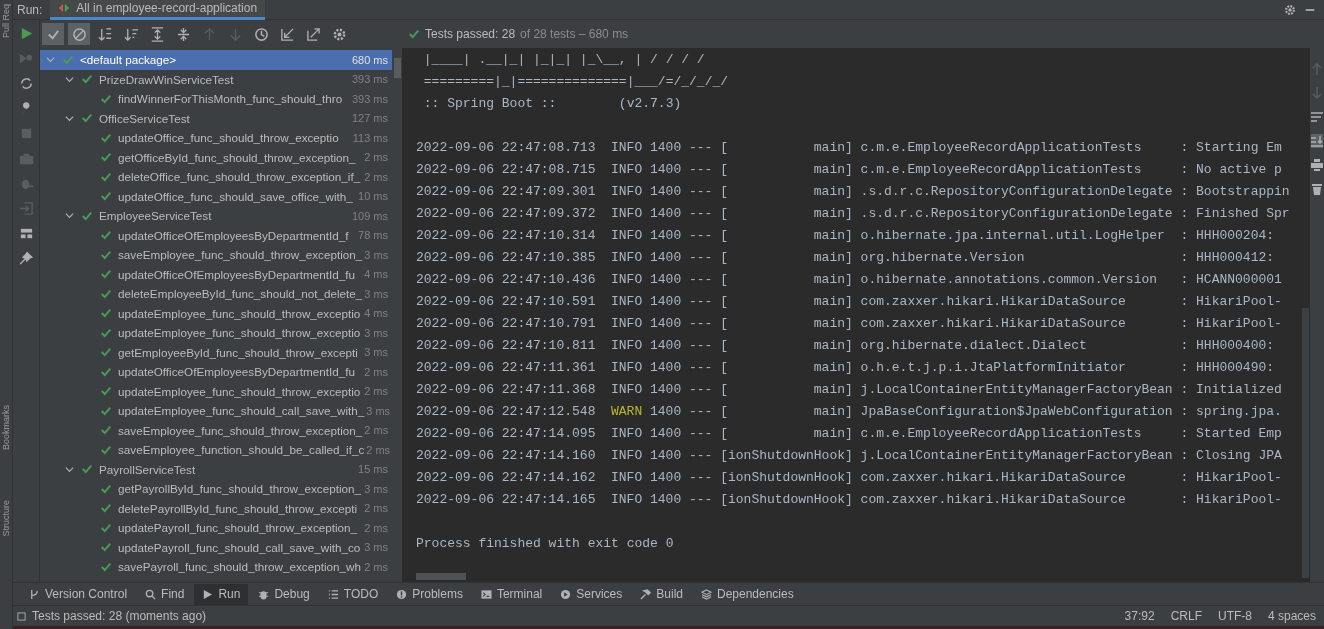 This screenshot has height=629, width=1324. I want to click on tool-window-label: Structure, so click(6, 518).